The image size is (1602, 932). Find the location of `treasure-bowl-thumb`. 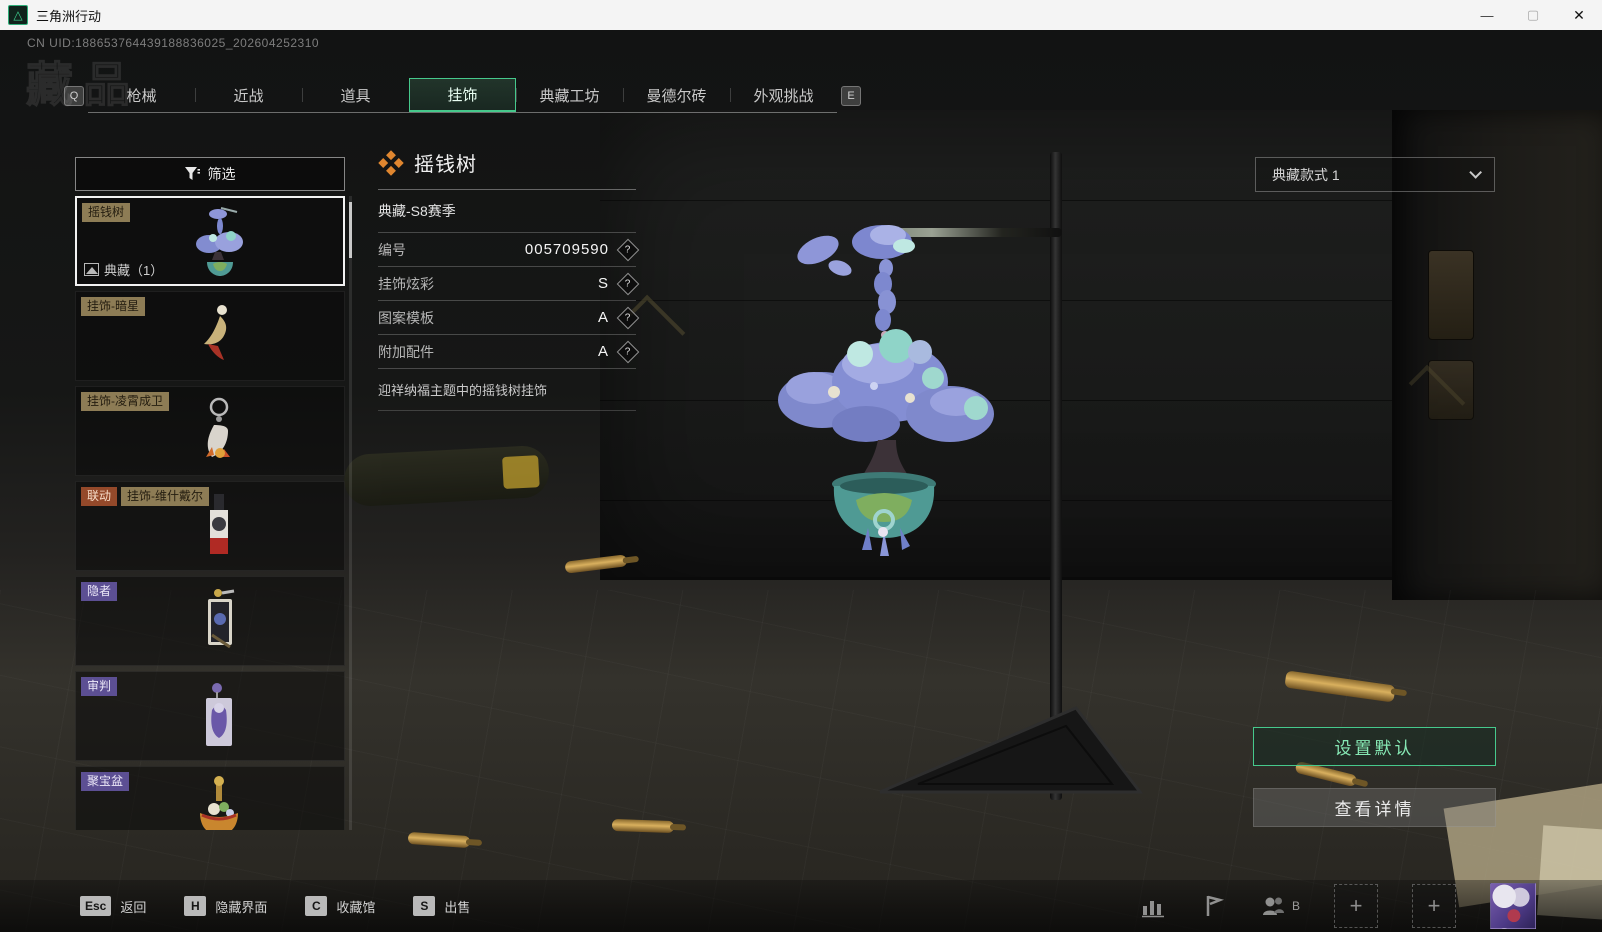

treasure-bowl-thumb is located at coordinates (219, 803).